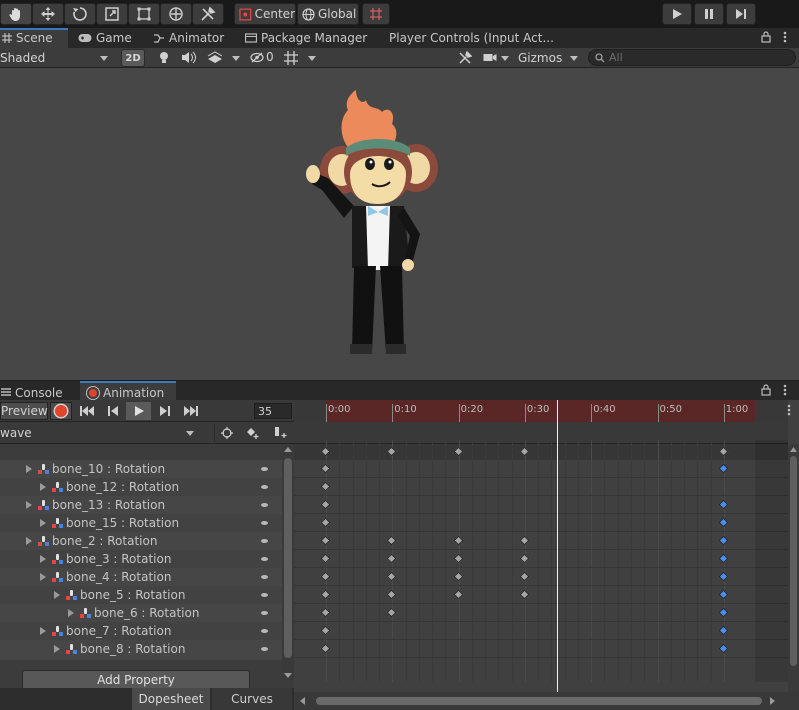 This screenshot has height=710, width=799. Describe the element at coordinates (138, 411) in the screenshot. I see `play-animation-button` at that location.